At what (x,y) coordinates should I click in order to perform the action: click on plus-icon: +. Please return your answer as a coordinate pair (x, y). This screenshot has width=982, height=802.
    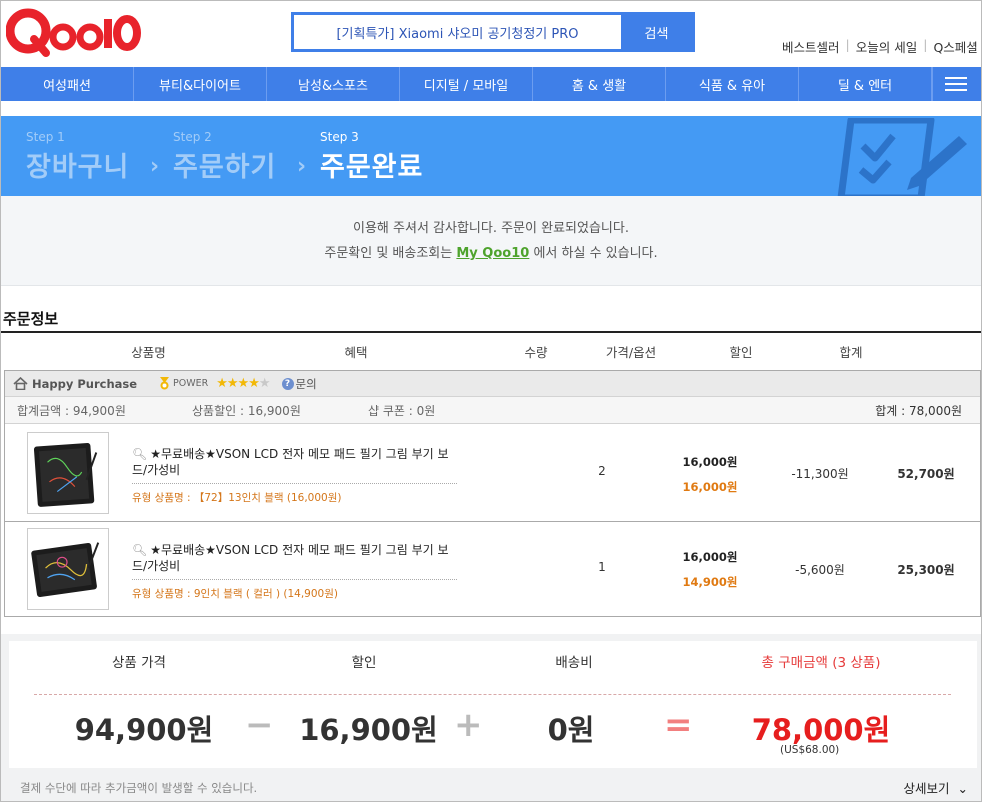
    Looking at the image, I should click on (468, 725).